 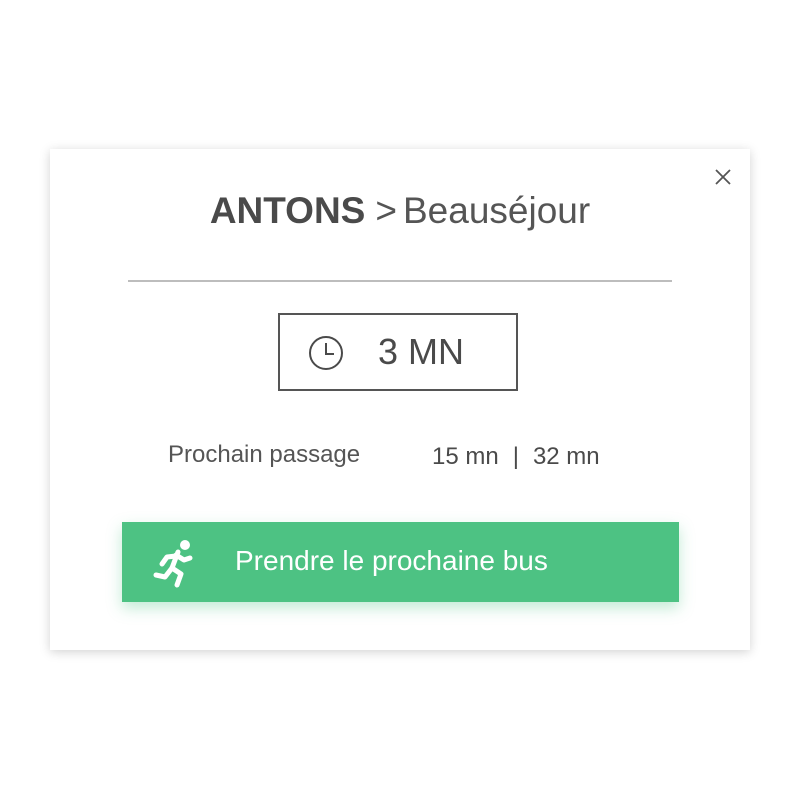 I want to click on close-button, so click(x=723, y=177).